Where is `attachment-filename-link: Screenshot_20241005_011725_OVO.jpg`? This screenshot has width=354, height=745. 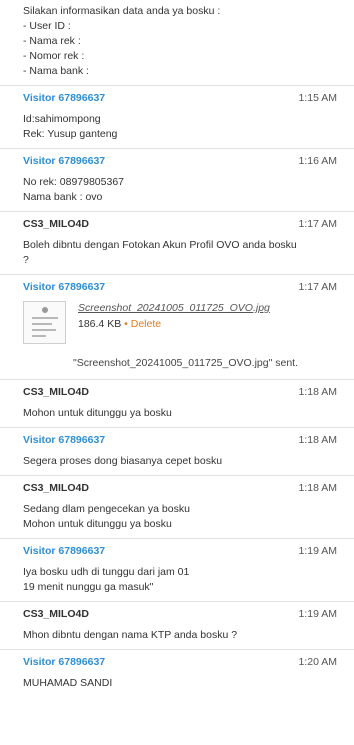
attachment-filename-link: Screenshot_20241005_011725_OVO.jpg is located at coordinates (174, 308).